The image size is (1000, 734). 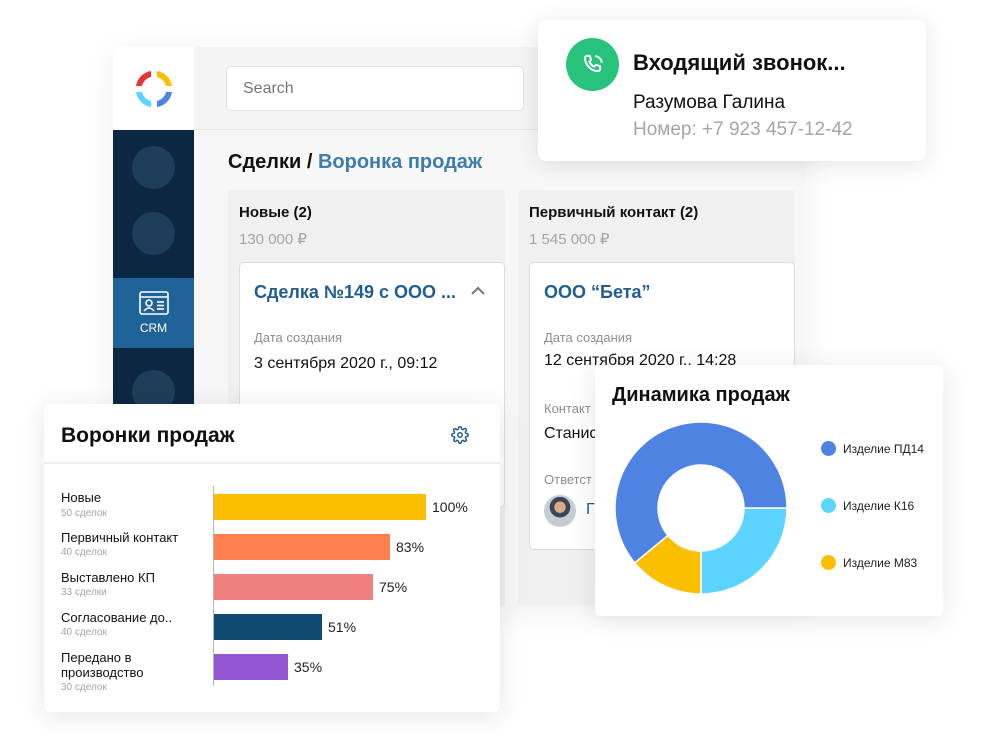 What do you see at coordinates (108, 577) in the screenshot?
I see `stage-name: Выставлено КП` at bounding box center [108, 577].